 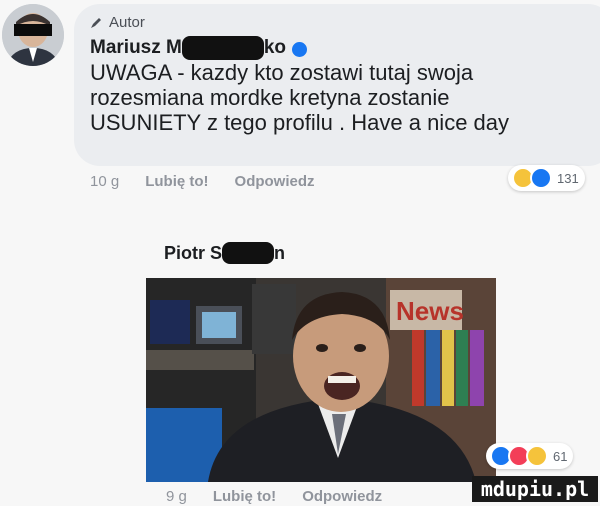 I want to click on comment-actions: 10 g Lubię to! Odpowiedz, so click(x=202, y=181).